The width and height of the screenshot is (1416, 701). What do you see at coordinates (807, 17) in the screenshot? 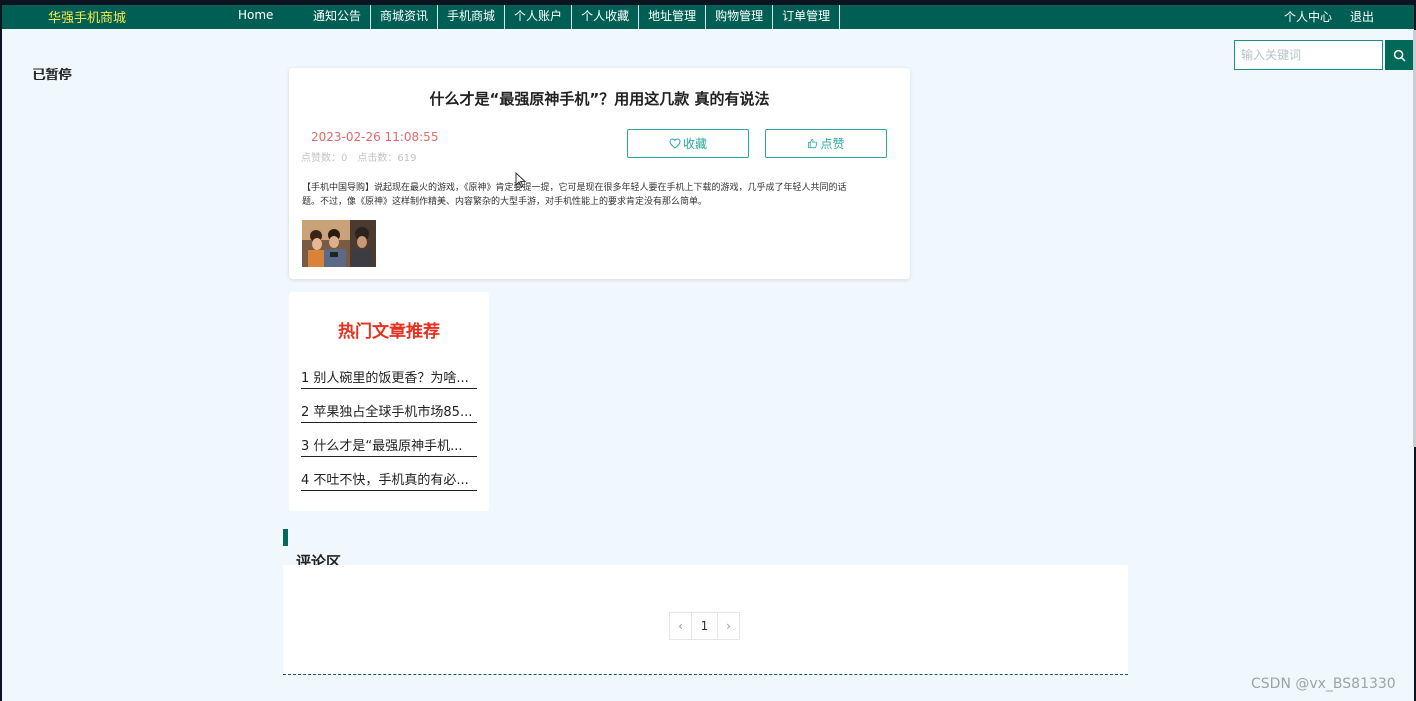
I see `nav-item-orders: 订单管理` at bounding box center [807, 17].